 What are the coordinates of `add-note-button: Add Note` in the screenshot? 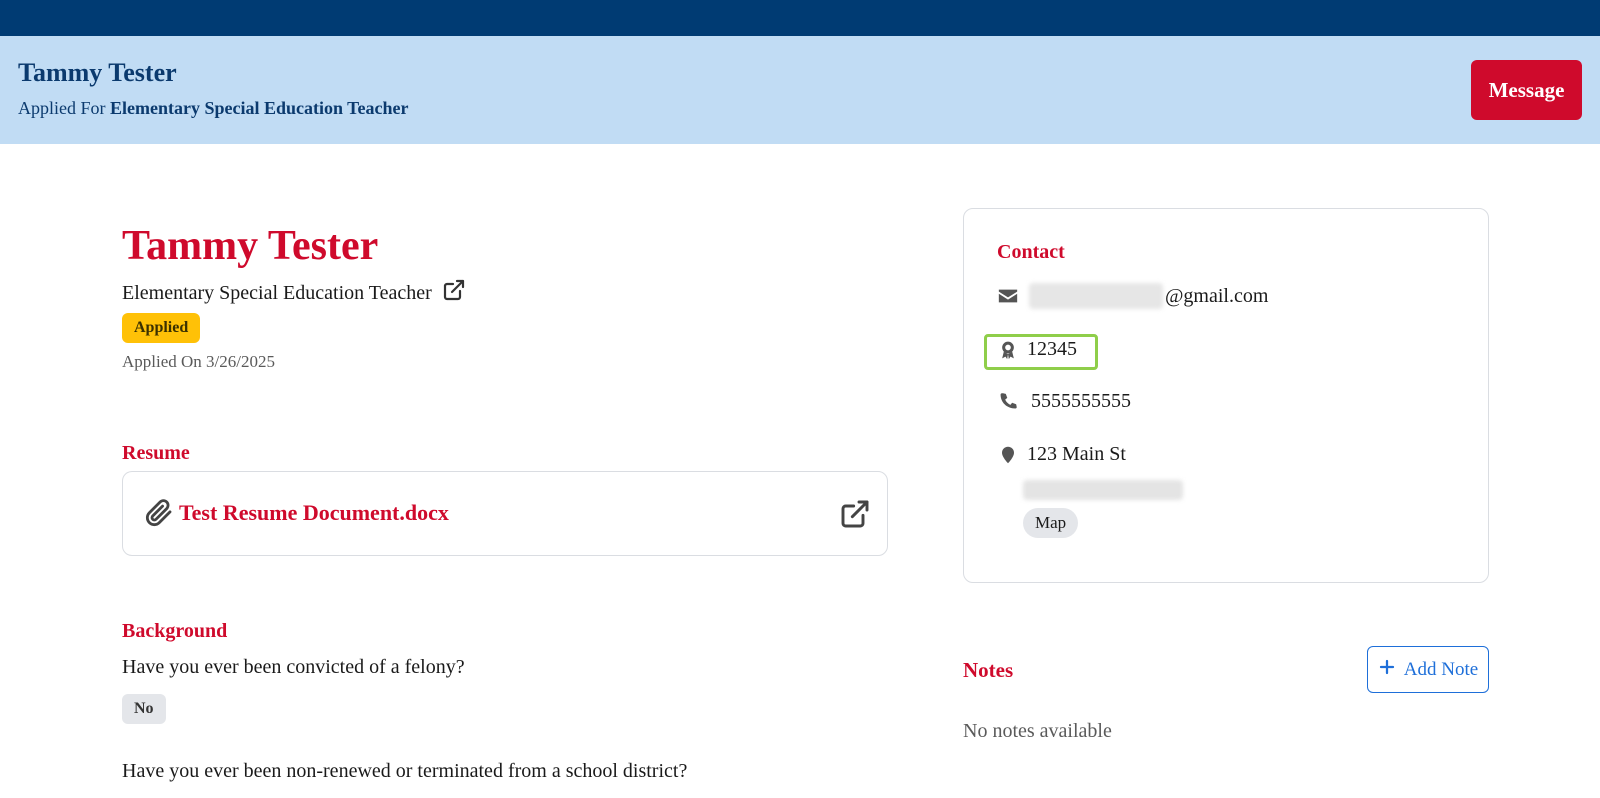 It's located at (1428, 669).